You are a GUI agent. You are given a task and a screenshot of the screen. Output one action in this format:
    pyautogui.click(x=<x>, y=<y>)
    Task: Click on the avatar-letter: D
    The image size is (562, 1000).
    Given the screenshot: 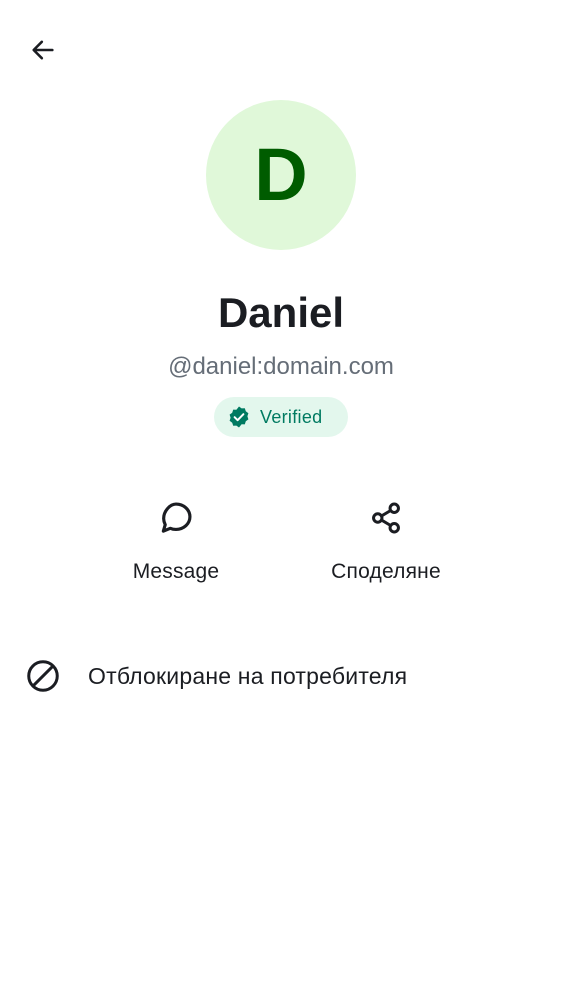 What is the action you would take?
    pyautogui.click(x=281, y=174)
    